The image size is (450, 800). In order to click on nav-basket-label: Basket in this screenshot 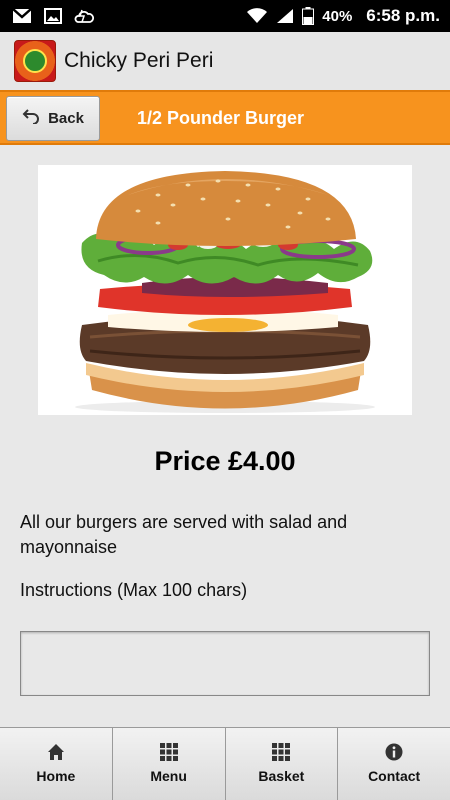, I will do `click(281, 776)`.